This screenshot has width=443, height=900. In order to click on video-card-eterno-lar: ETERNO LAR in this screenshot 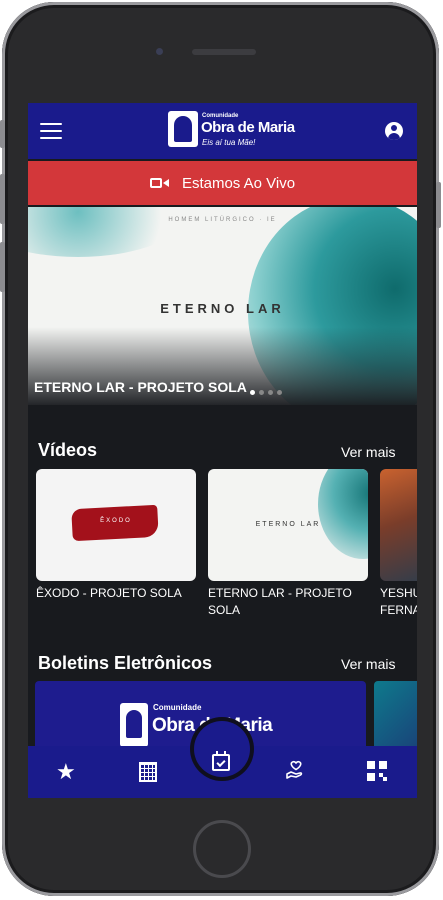, I will do `click(288, 525)`.